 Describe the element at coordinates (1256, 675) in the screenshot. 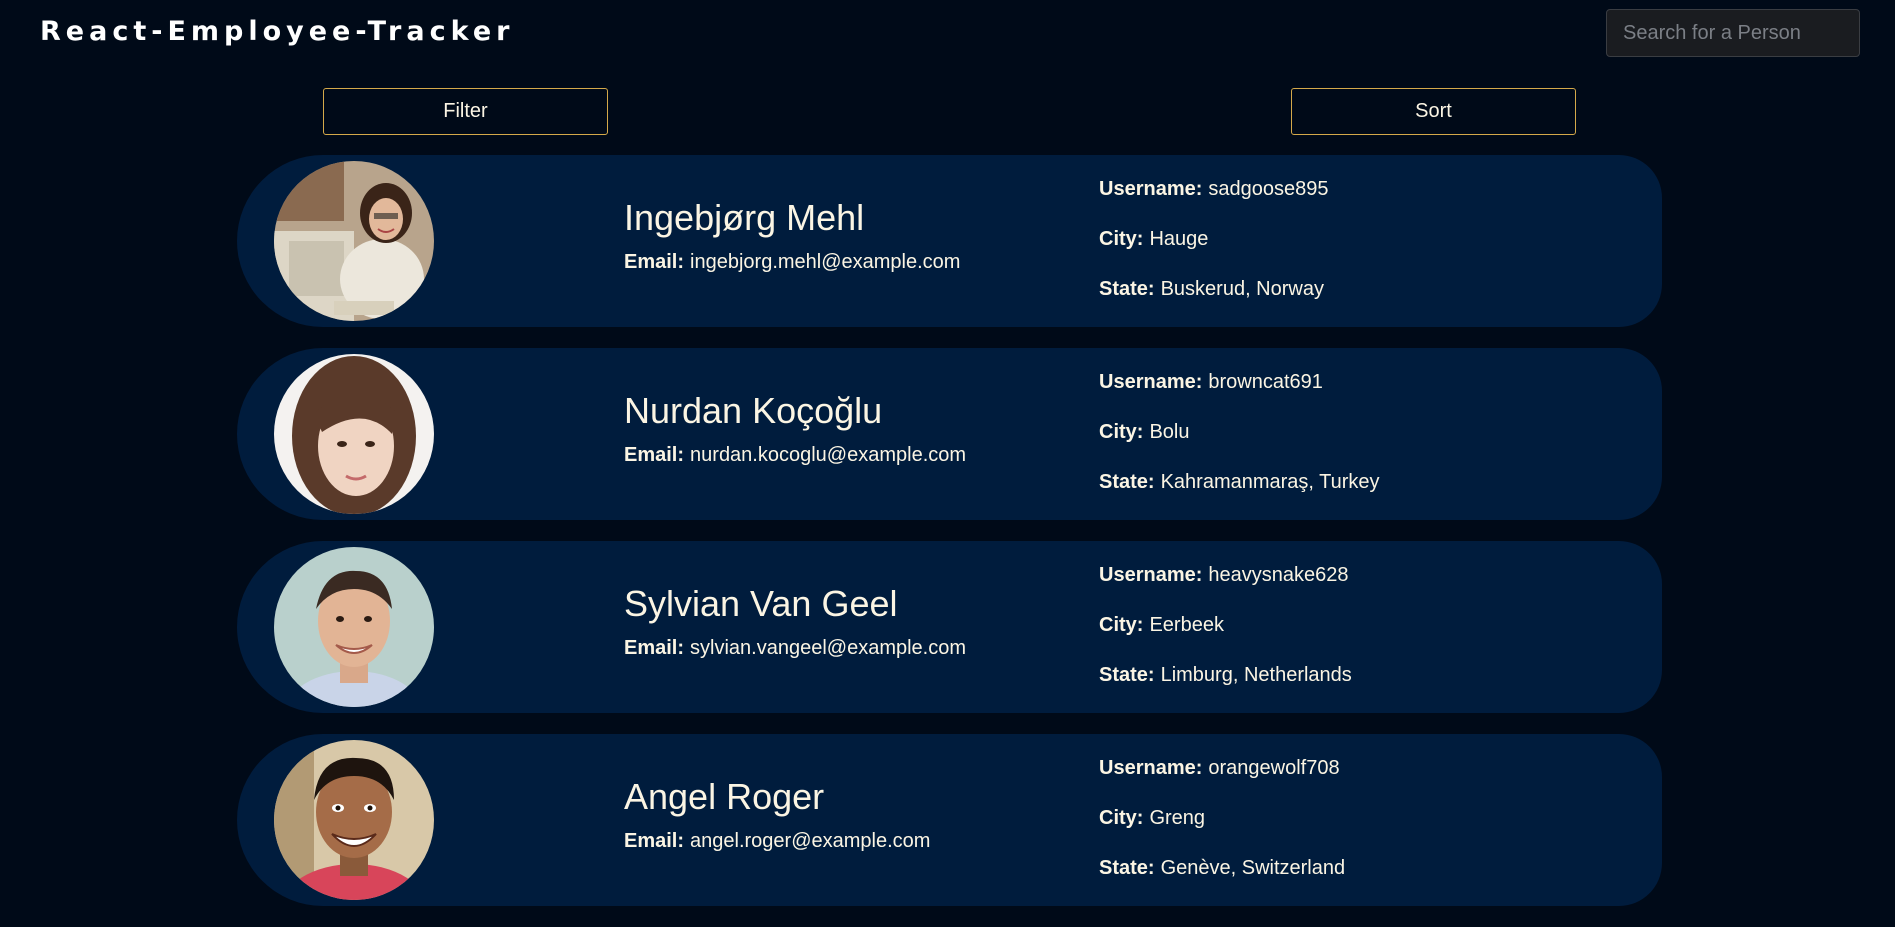

I see `state-value: Limburg, Netherlands` at that location.